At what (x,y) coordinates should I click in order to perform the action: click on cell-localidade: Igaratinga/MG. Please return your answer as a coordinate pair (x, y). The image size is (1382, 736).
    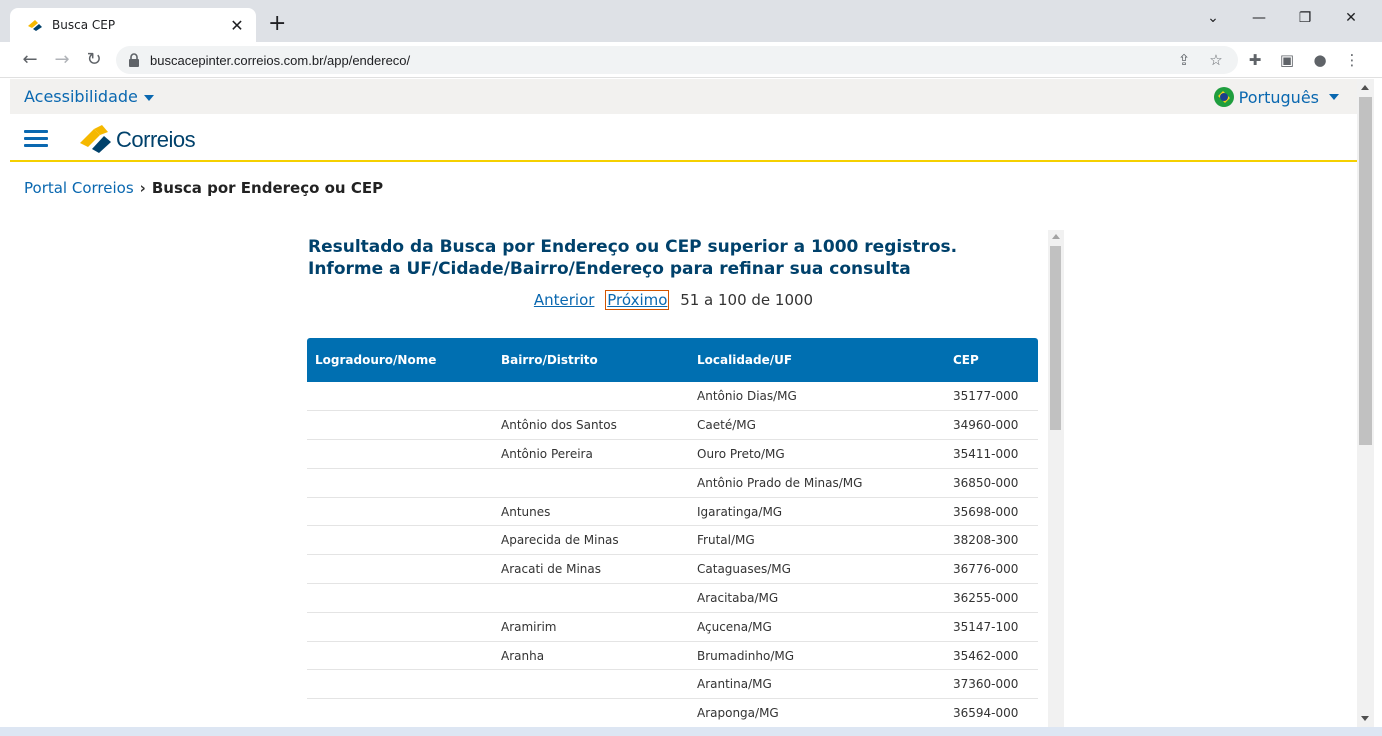
    Looking at the image, I should click on (817, 512).